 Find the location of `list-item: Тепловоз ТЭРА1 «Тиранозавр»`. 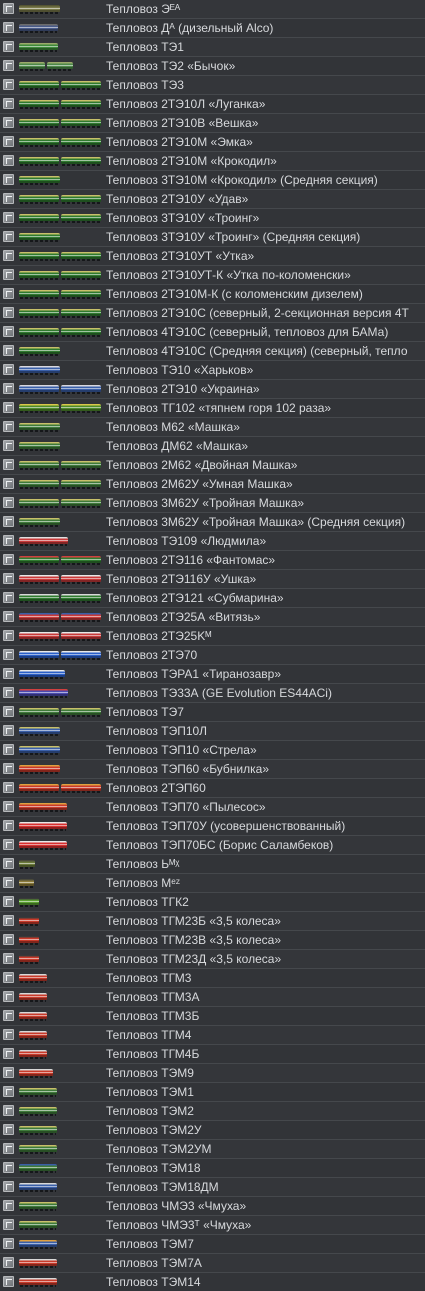

list-item: Тепловоз ТЭРА1 «Тиранозавр» is located at coordinates (212, 674).